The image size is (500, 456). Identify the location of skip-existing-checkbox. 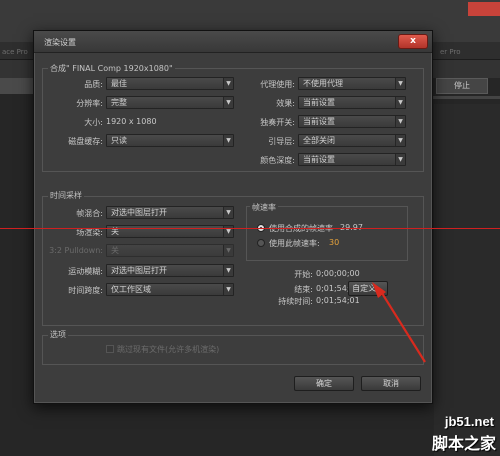
(110, 349).